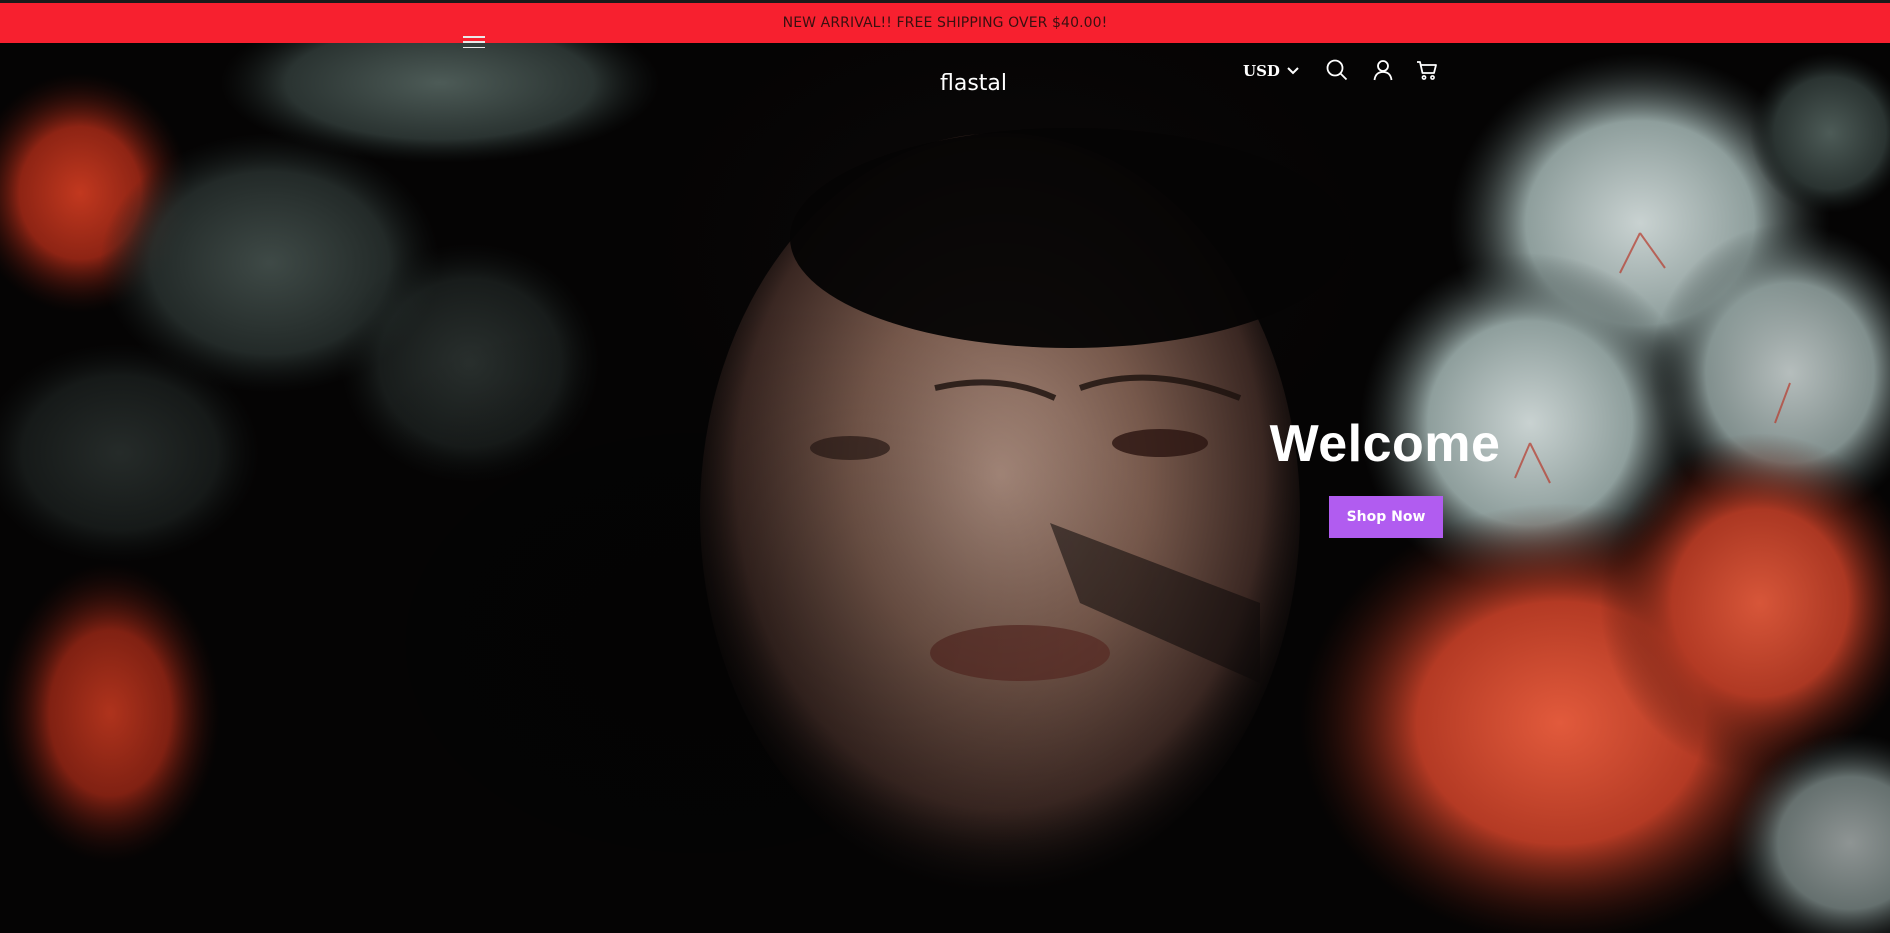  Describe the element at coordinates (1293, 71) in the screenshot. I see `chevron-down-icon` at that location.